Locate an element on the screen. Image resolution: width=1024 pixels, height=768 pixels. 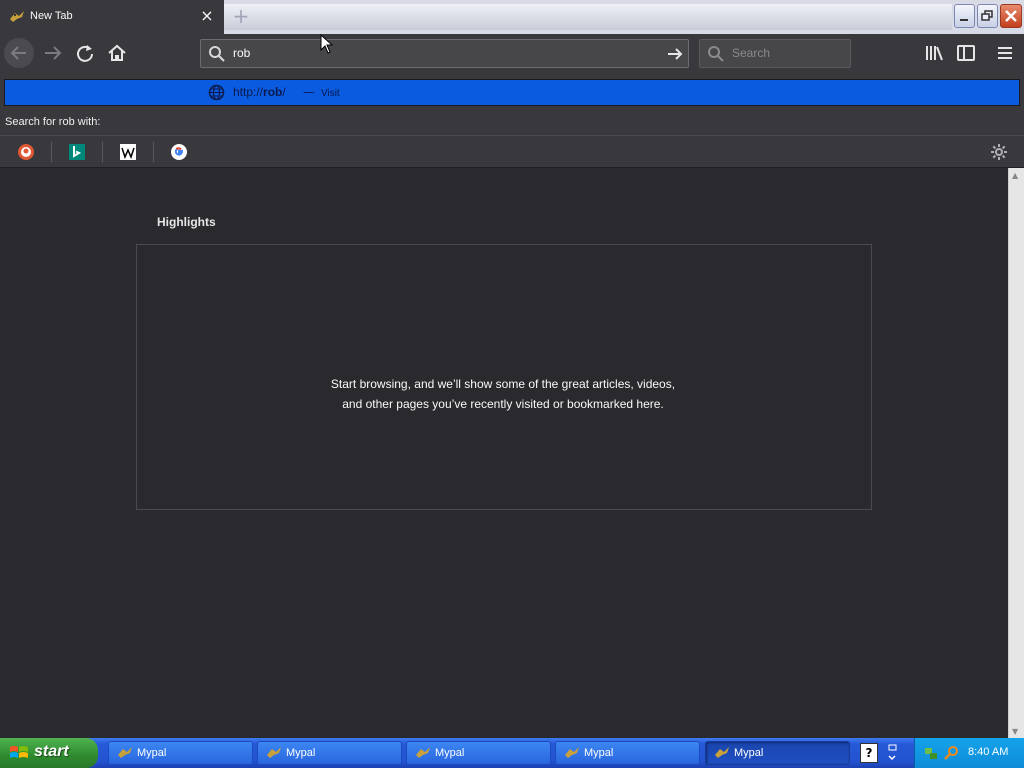
minimize-button is located at coordinates (964, 16).